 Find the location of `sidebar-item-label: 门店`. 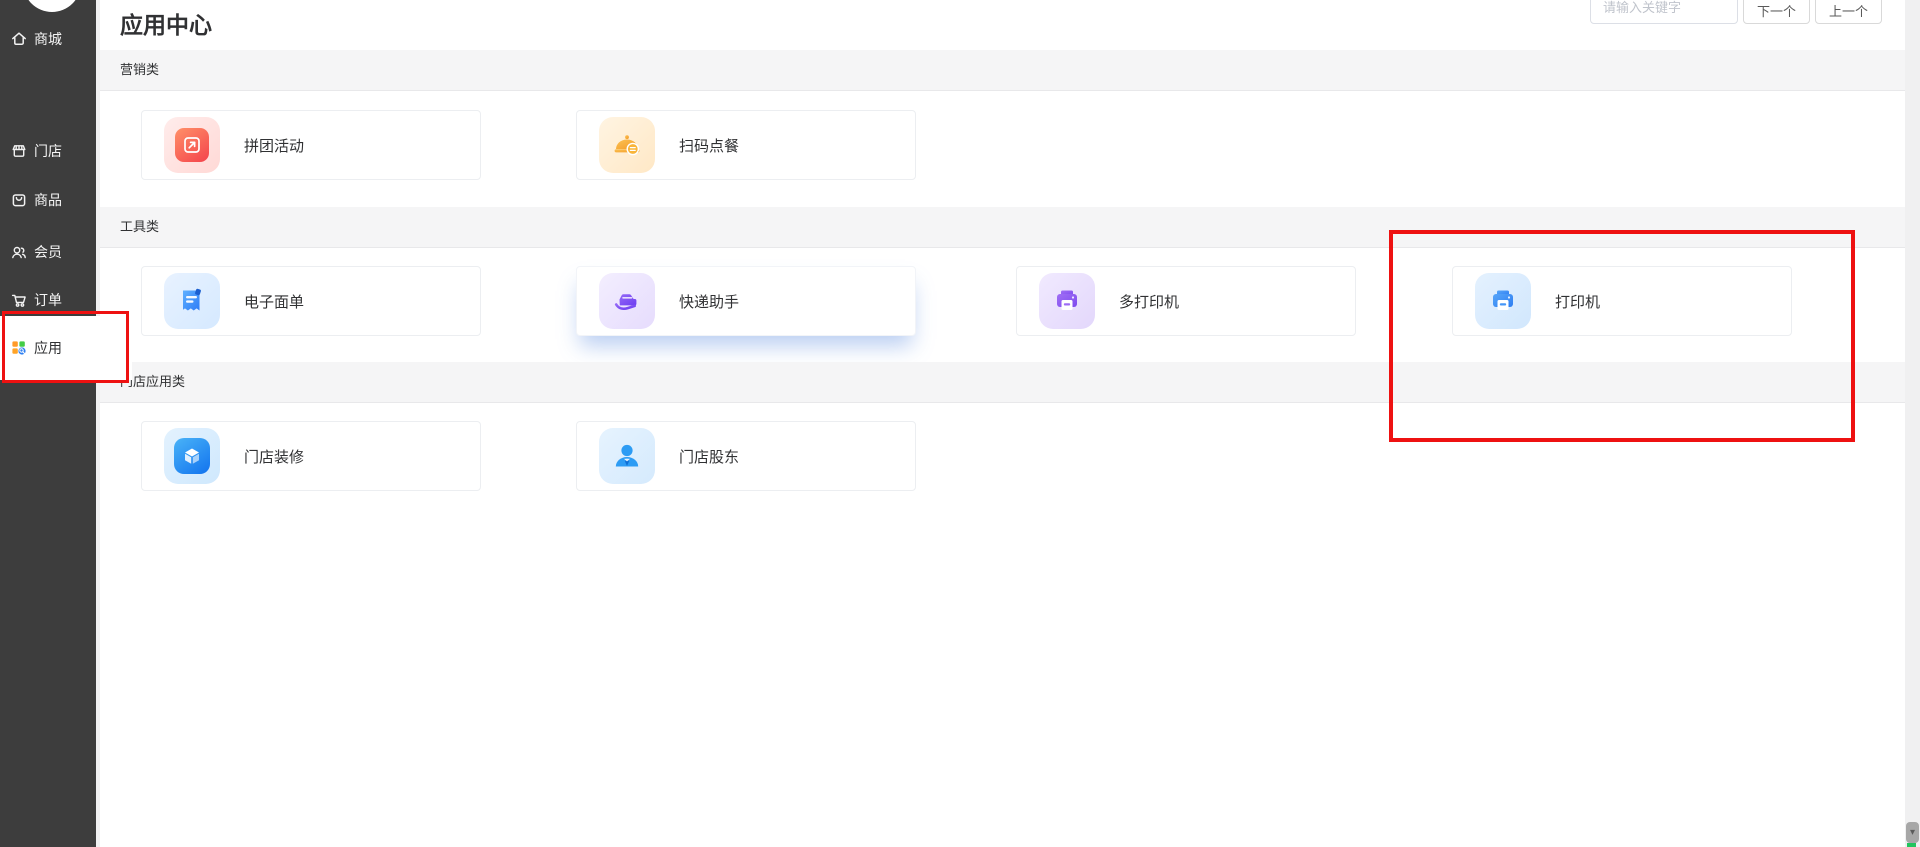

sidebar-item-label: 门店 is located at coordinates (48, 151).